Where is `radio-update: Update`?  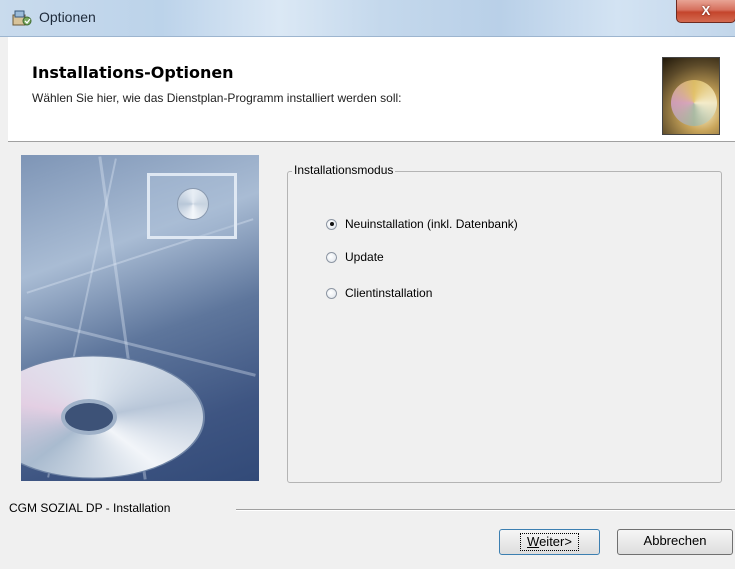
radio-update: Update is located at coordinates (355, 257).